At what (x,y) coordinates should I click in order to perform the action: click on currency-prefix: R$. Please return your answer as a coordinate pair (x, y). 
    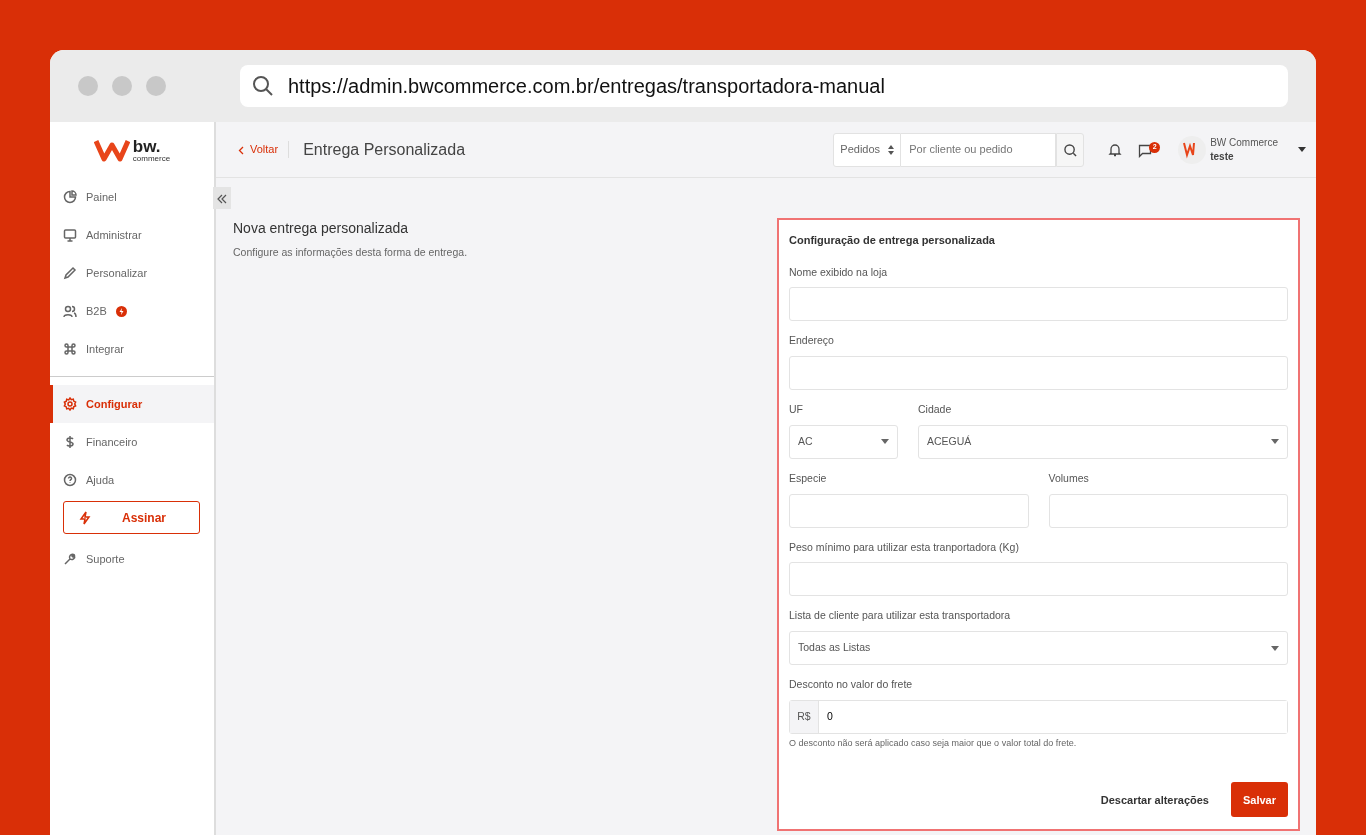
    Looking at the image, I should click on (804, 716).